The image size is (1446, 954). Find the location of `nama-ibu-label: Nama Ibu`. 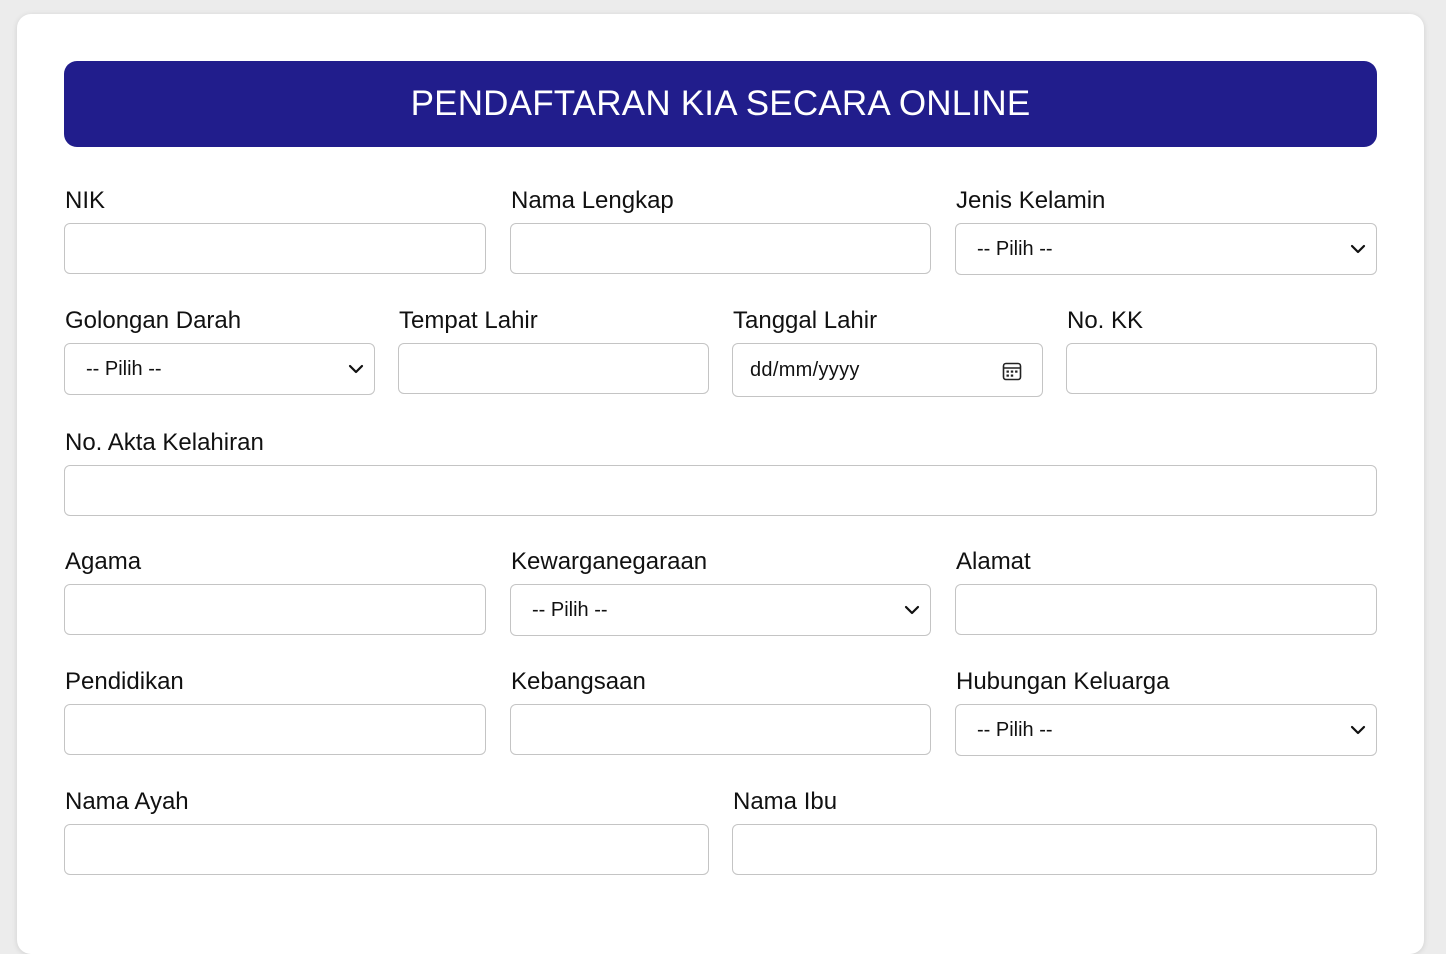

nama-ibu-label: Nama Ibu is located at coordinates (785, 801).